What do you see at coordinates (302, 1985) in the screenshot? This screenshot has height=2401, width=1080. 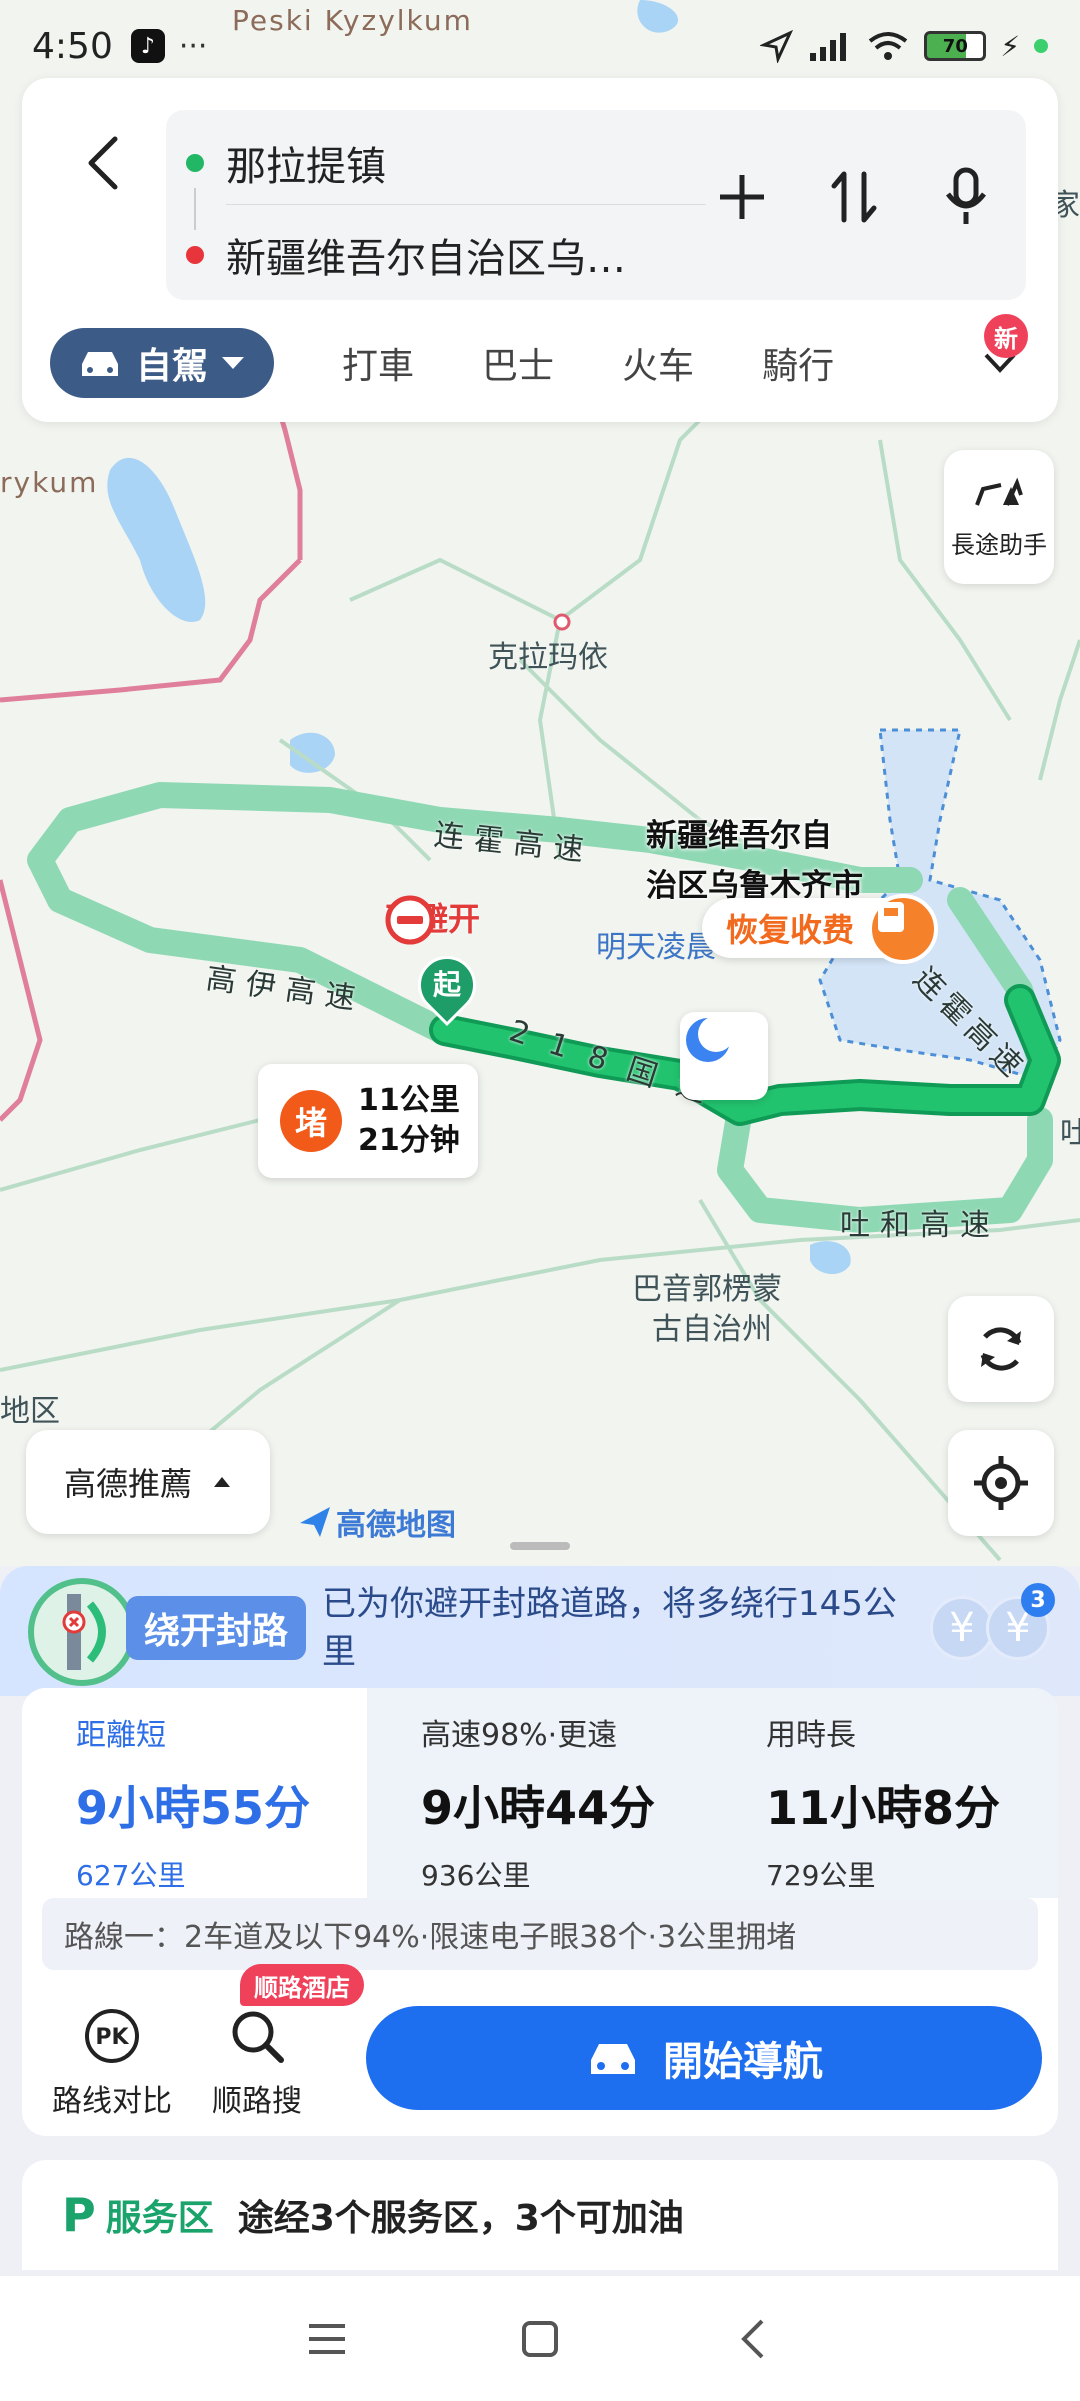 I see `hotel-badge: 顺路酒店` at bounding box center [302, 1985].